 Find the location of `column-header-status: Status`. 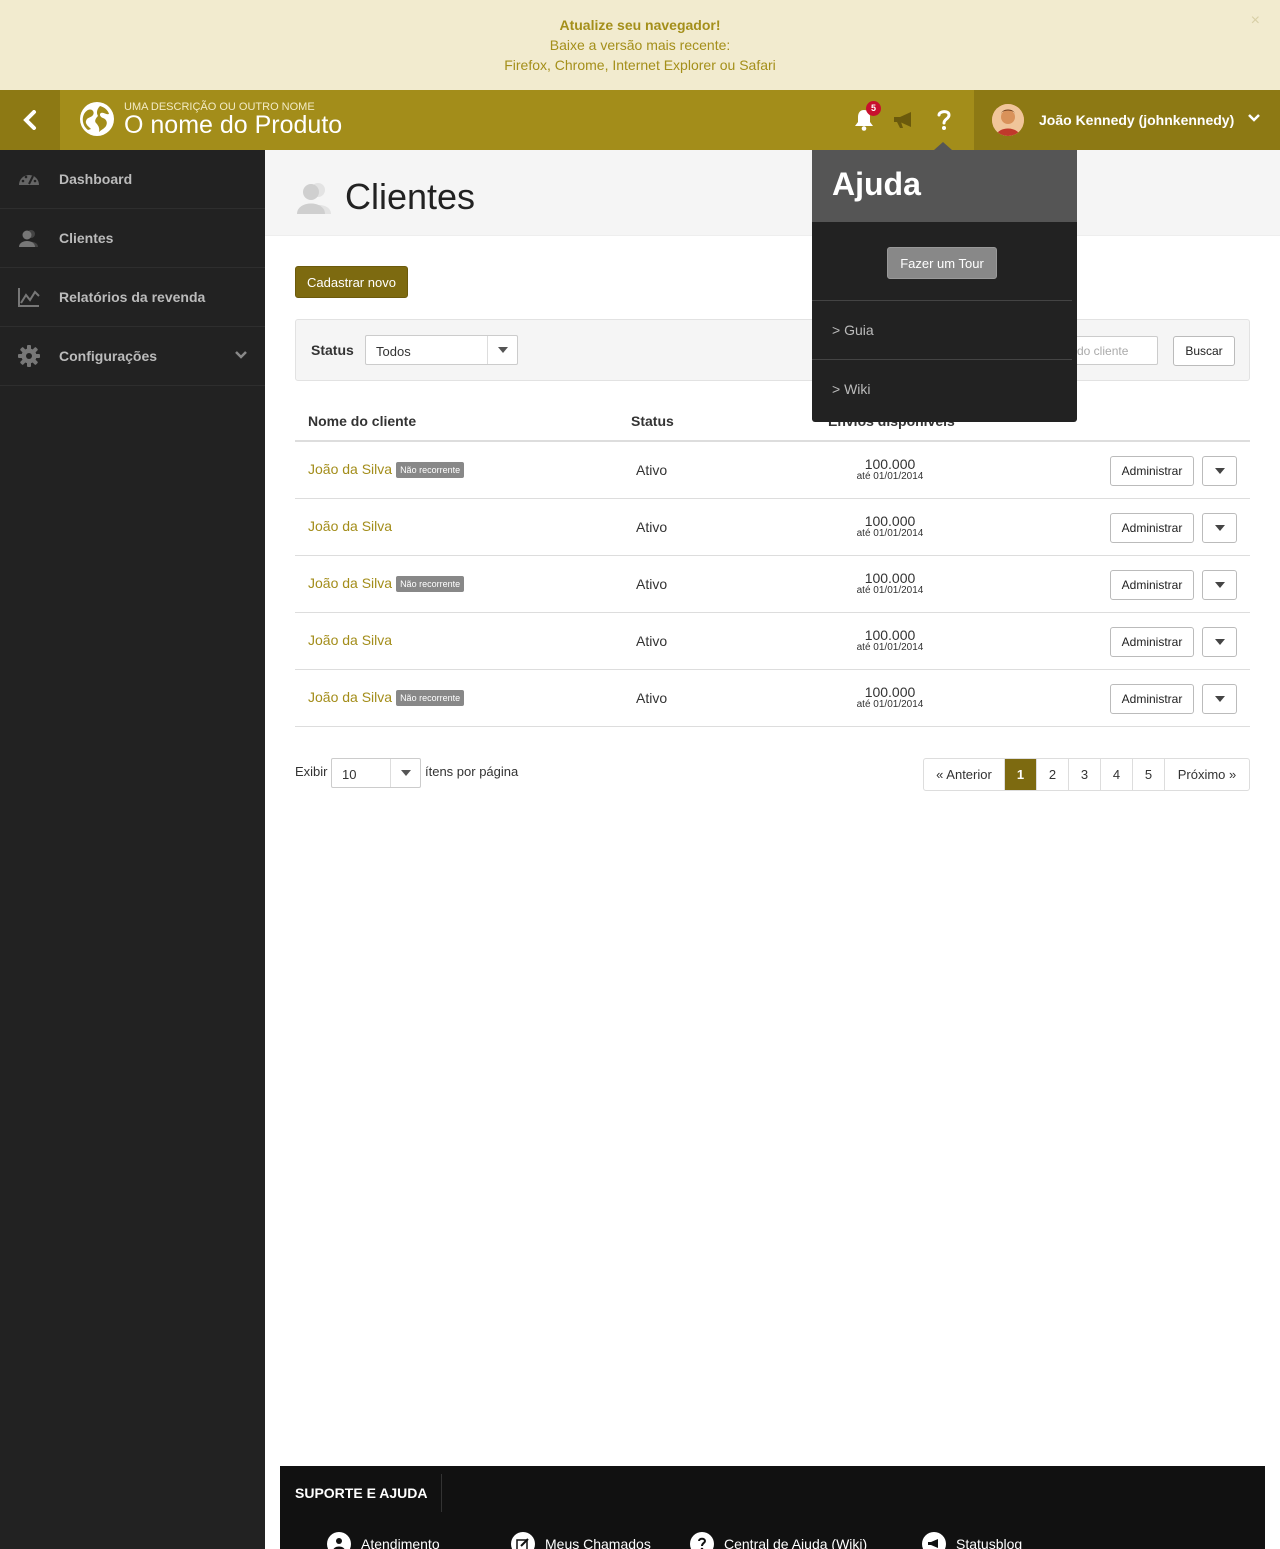

column-header-status: Status is located at coordinates (652, 421).